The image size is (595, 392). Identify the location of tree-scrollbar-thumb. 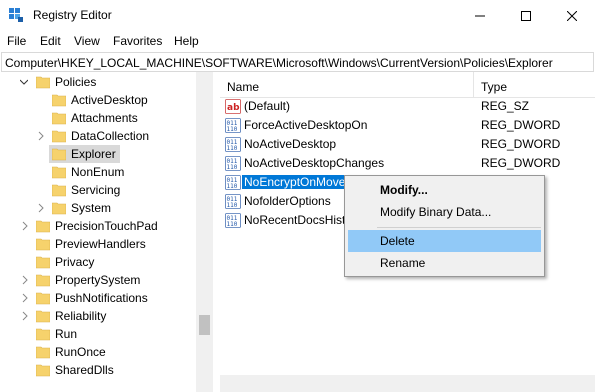
(204, 325).